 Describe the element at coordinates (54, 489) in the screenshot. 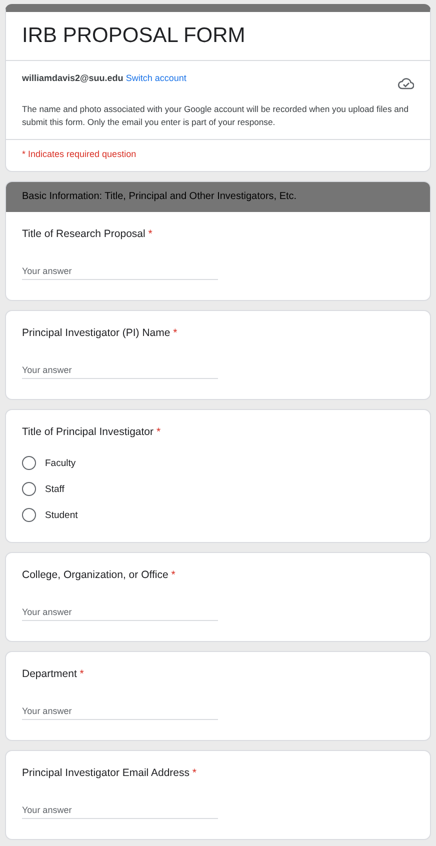

I see `option-label: Staff` at that location.